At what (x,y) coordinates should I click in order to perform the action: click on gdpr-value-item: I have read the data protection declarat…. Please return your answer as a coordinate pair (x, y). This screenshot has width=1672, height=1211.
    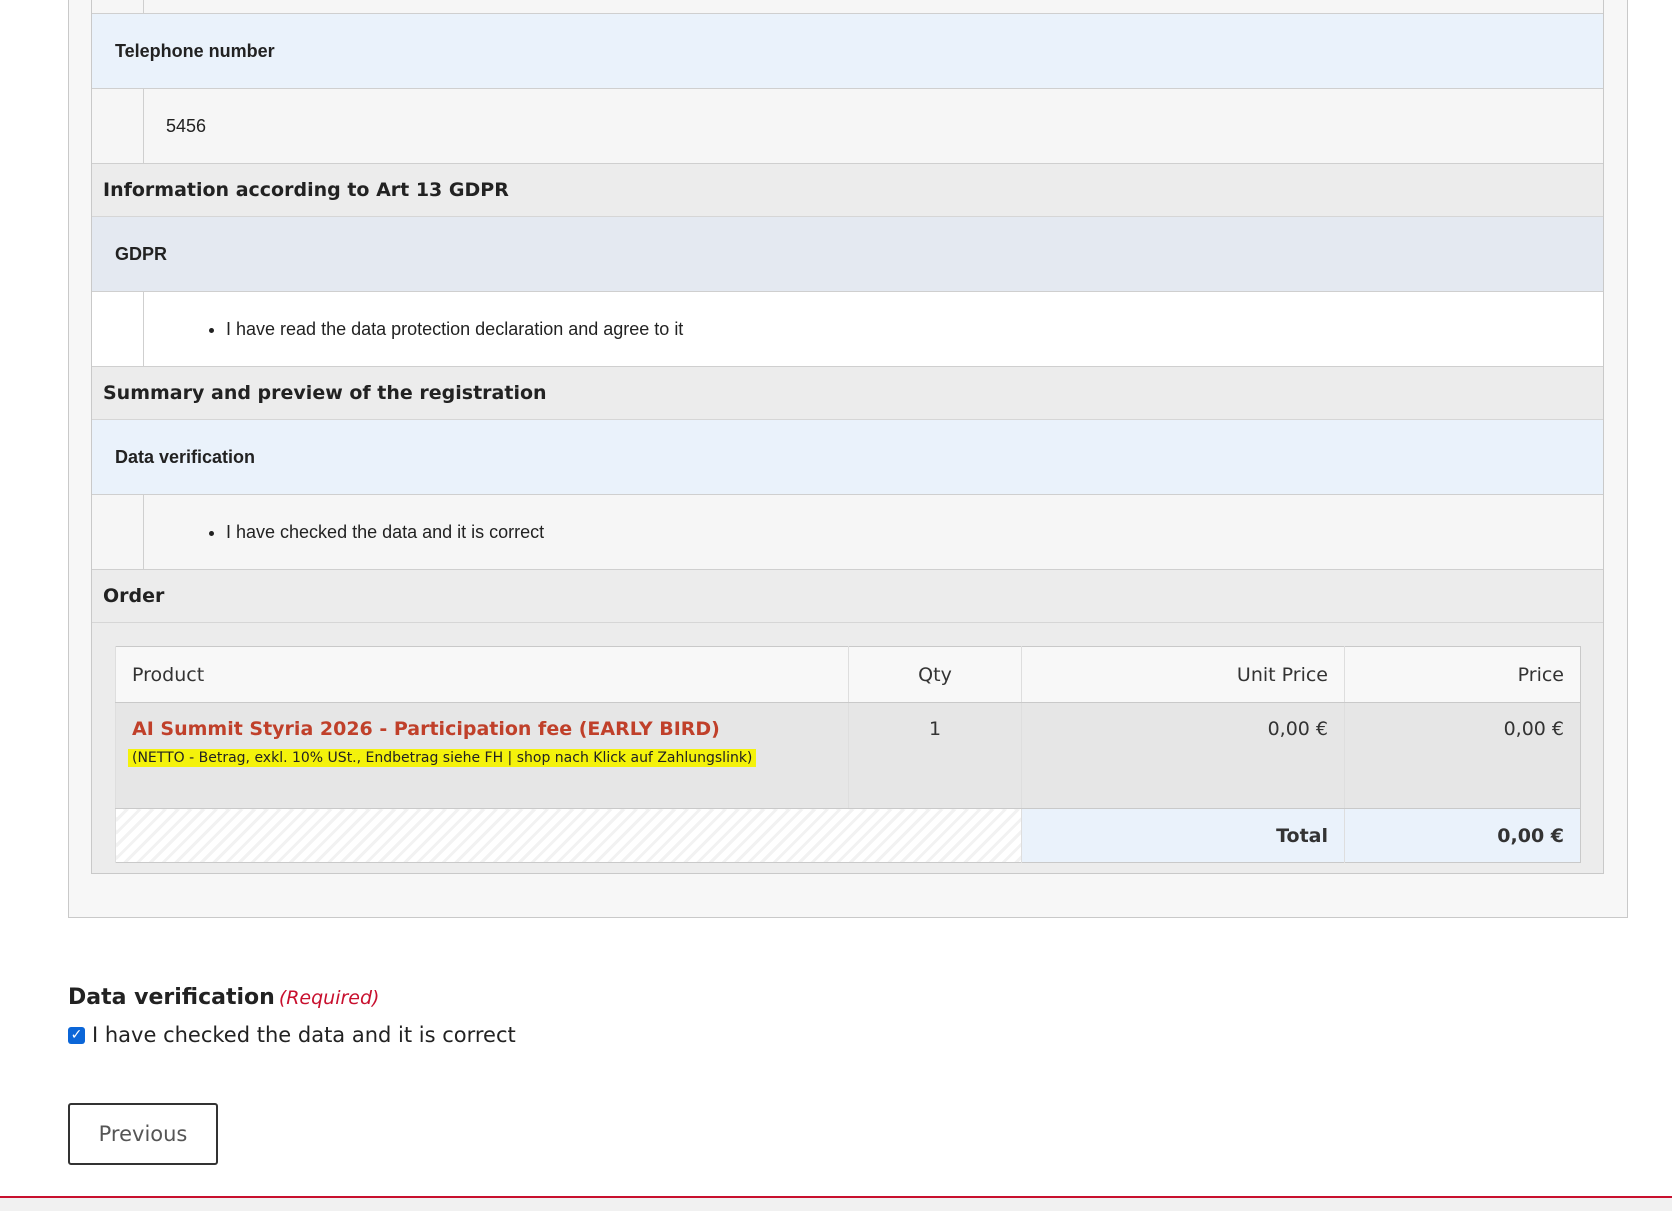
    Looking at the image, I should click on (454, 329).